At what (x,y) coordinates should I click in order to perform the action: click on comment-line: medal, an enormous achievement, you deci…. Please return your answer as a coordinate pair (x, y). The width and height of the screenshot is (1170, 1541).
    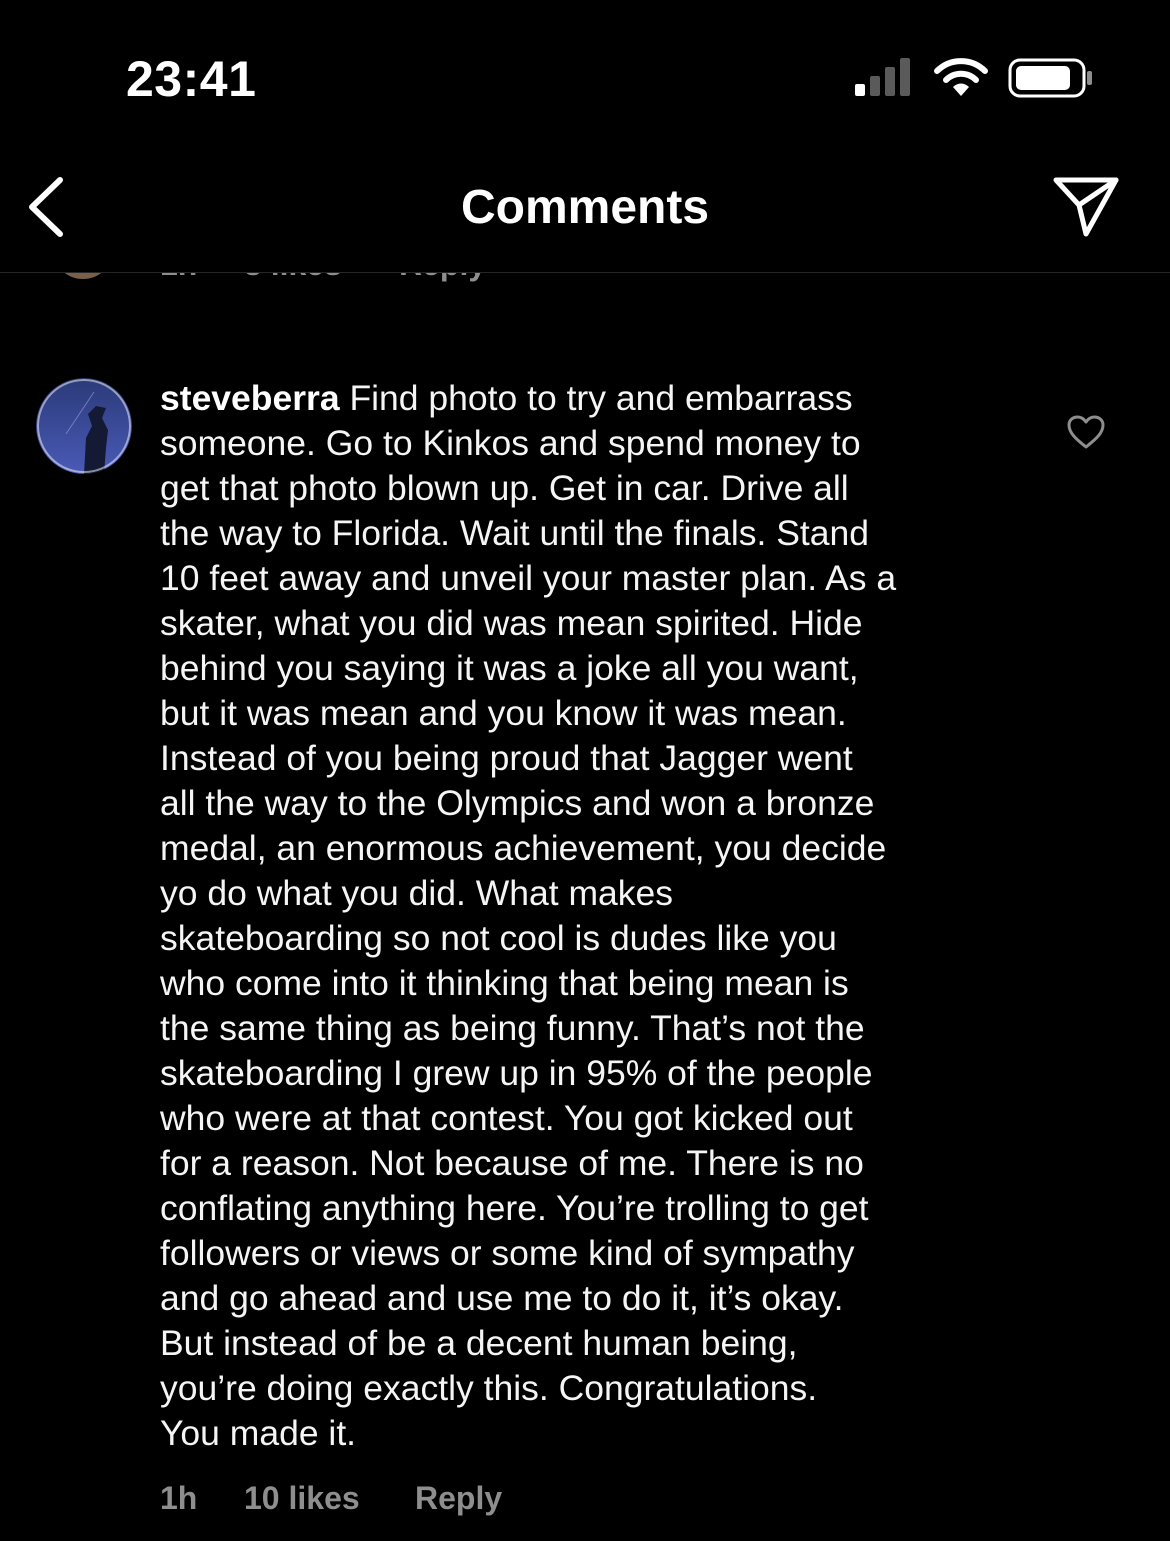
    Looking at the image, I should click on (523, 848).